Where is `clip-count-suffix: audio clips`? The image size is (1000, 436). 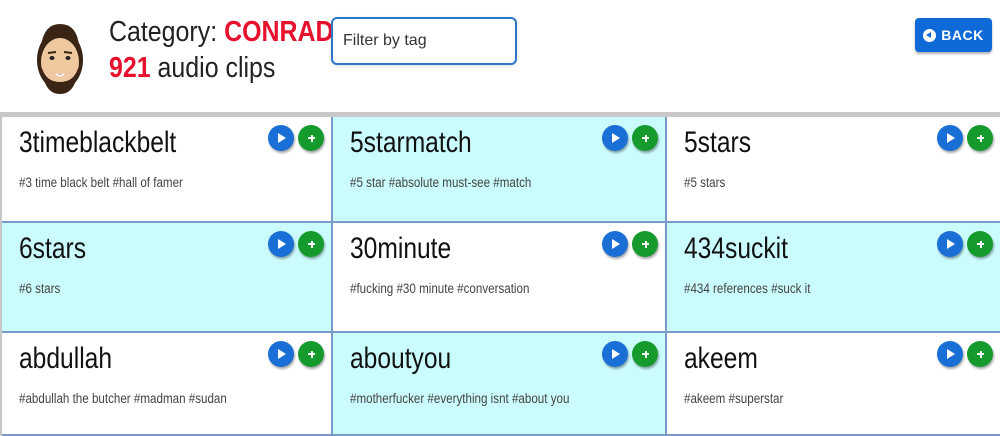
clip-count-suffix: audio clips is located at coordinates (213, 68).